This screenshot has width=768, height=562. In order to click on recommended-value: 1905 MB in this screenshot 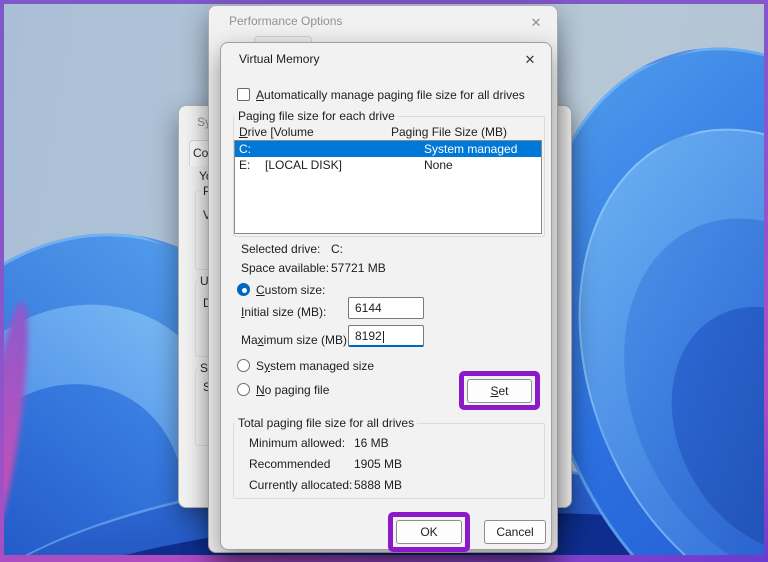, I will do `click(378, 464)`.